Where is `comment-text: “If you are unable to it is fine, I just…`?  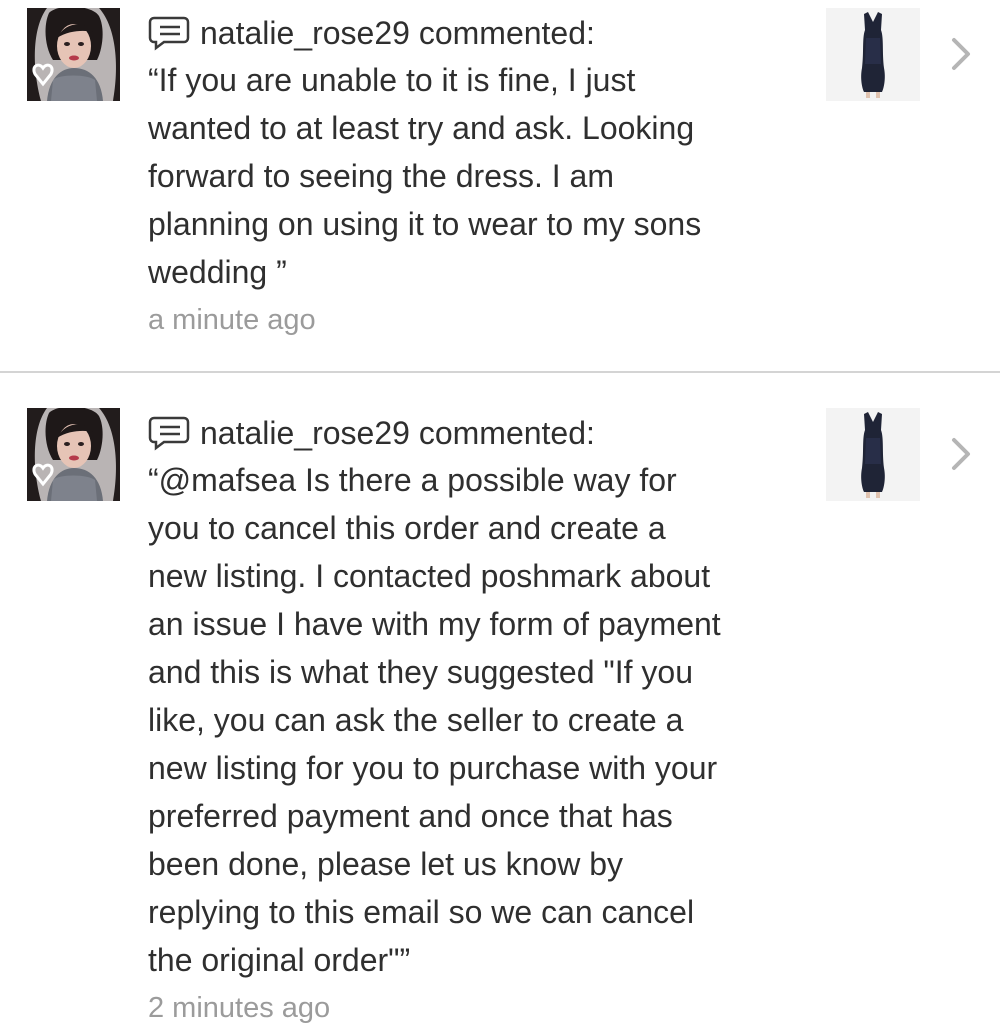 comment-text: “If you are unable to it is fine, I just… is located at coordinates (425, 176).